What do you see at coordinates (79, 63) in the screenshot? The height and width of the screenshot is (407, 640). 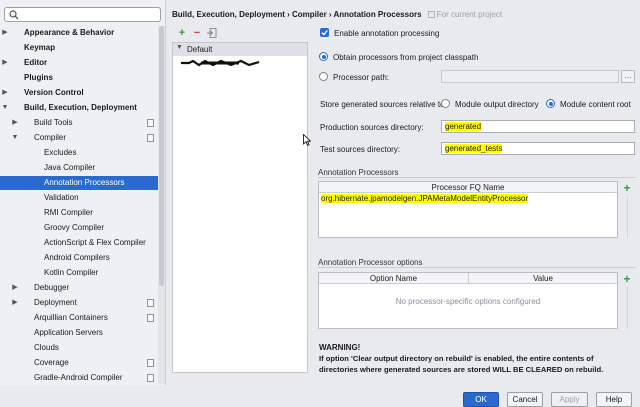 I see `tree-item: ▶ Editor` at bounding box center [79, 63].